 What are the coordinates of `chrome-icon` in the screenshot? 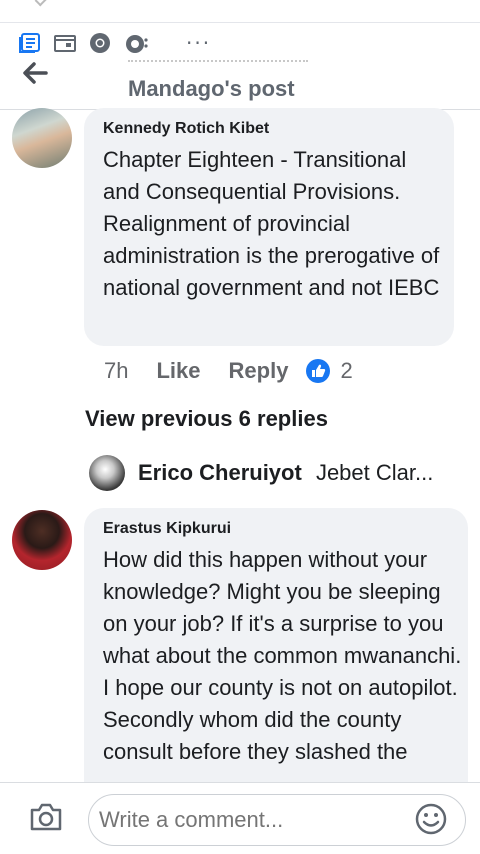 It's located at (100, 43).